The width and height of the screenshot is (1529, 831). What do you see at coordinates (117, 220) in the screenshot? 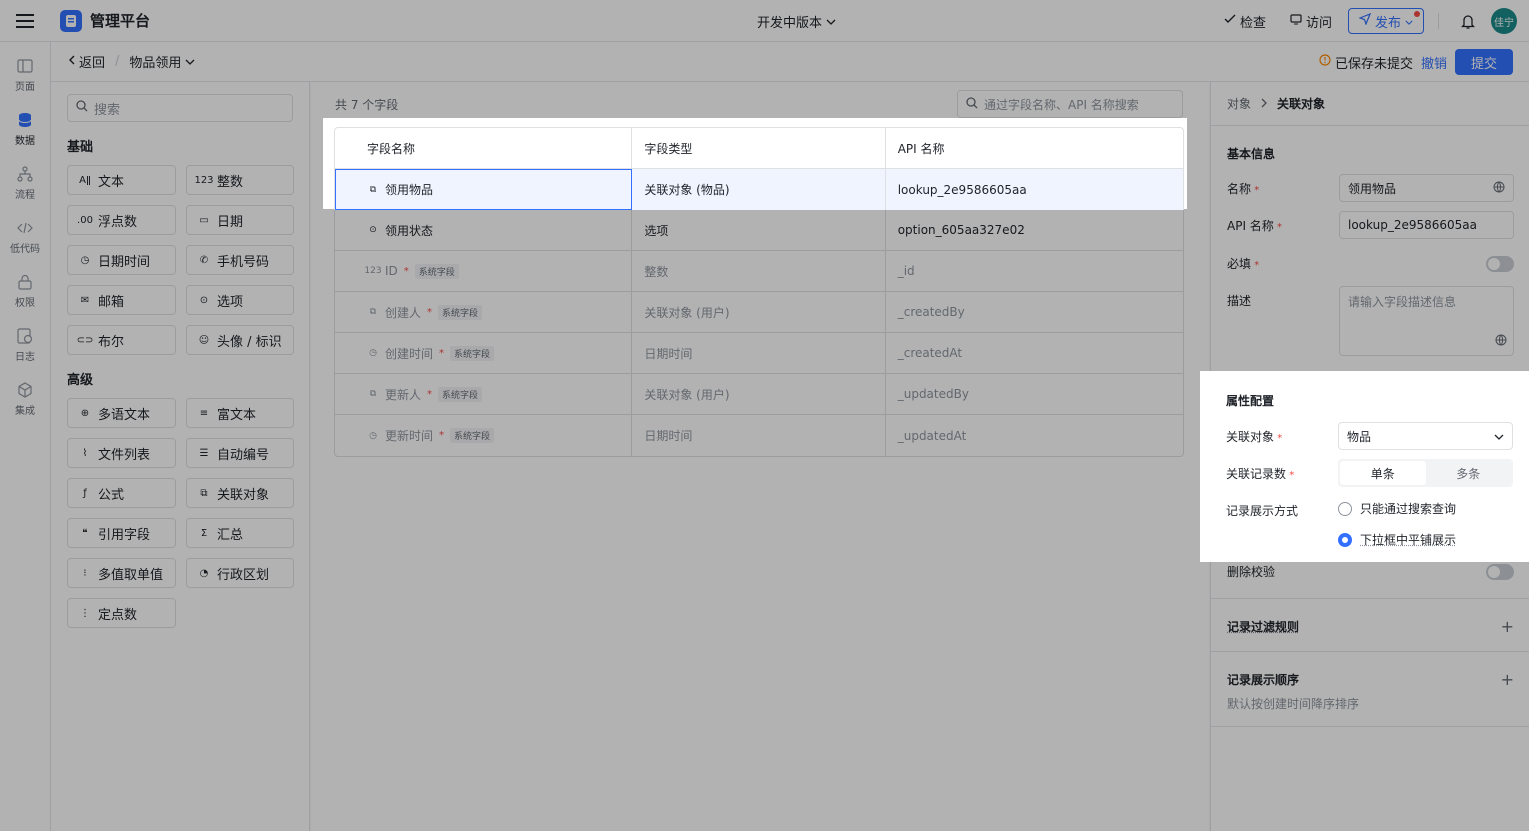
I see `field-type-label: 浮点数` at bounding box center [117, 220].